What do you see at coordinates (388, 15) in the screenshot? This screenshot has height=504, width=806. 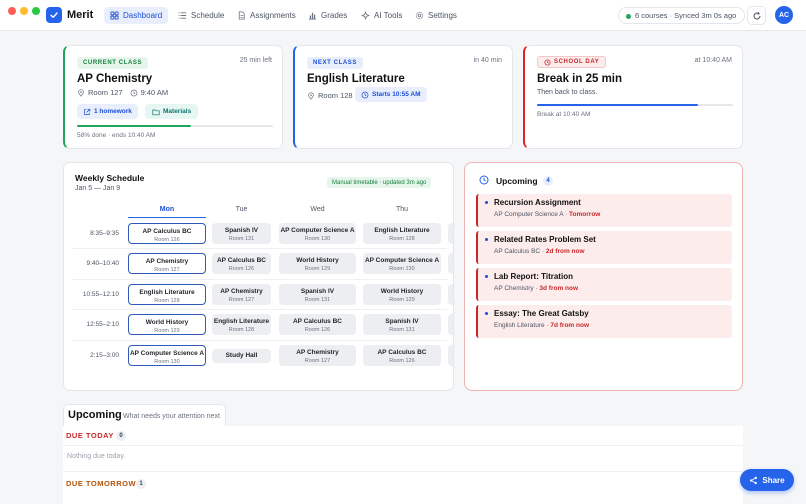 I see `nav-label: AI Tools` at bounding box center [388, 15].